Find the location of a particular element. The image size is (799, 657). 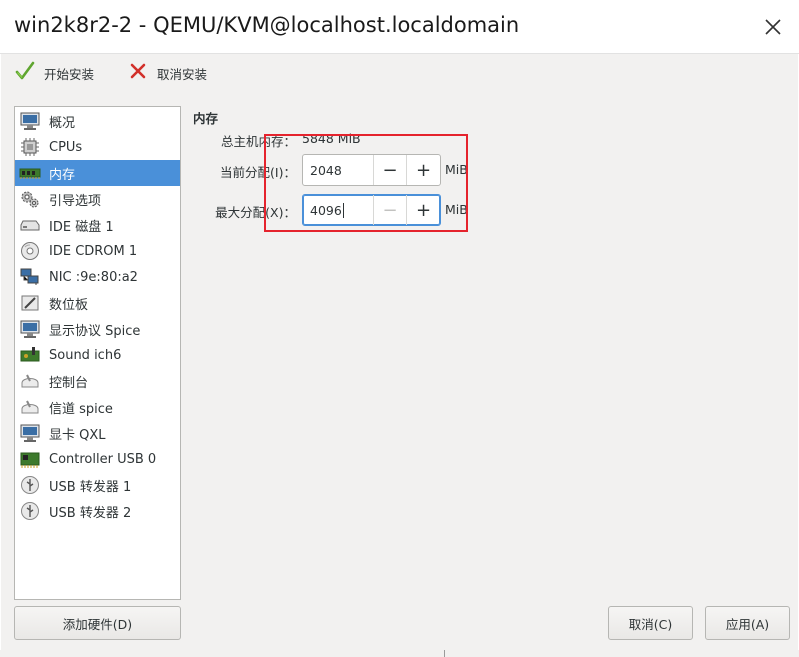

max-allocation-input: 4096 is located at coordinates (338, 210).